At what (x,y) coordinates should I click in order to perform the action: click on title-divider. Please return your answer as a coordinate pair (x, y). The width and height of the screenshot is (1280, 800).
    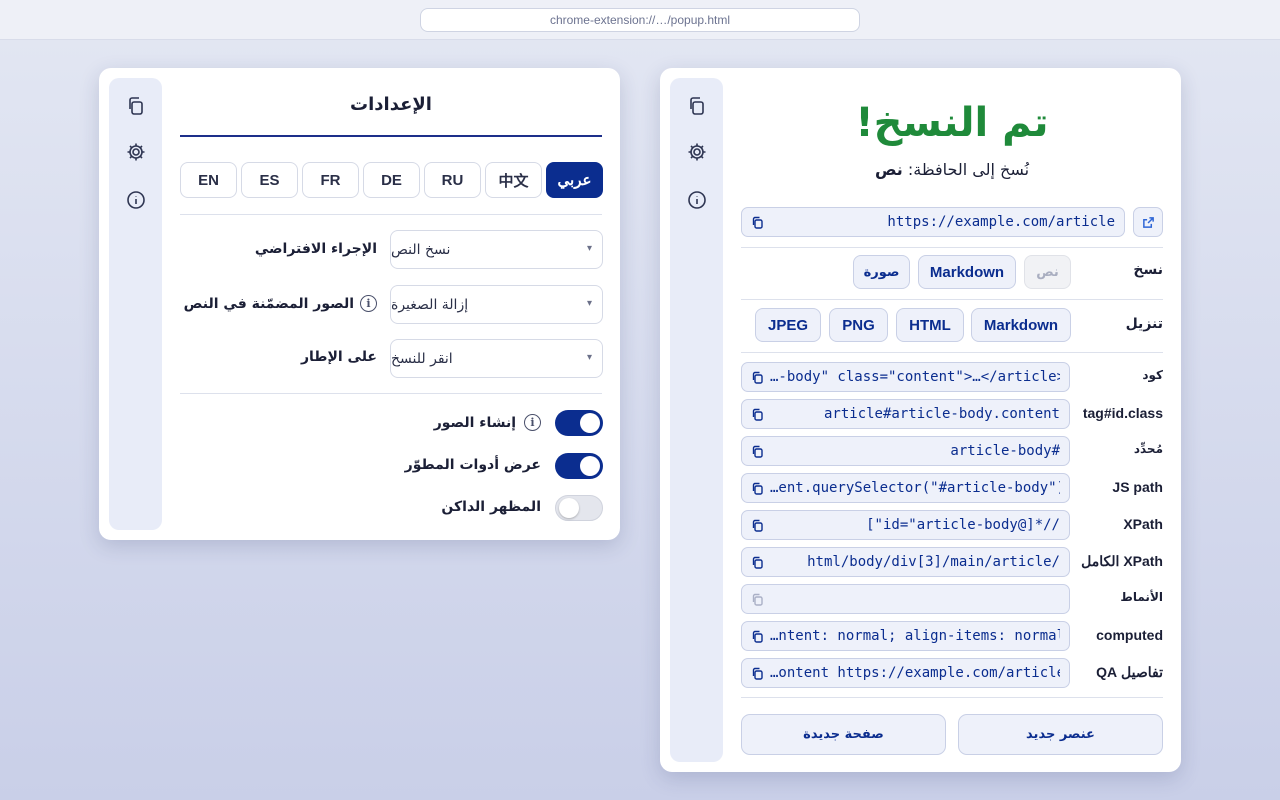
    Looking at the image, I should click on (391, 136).